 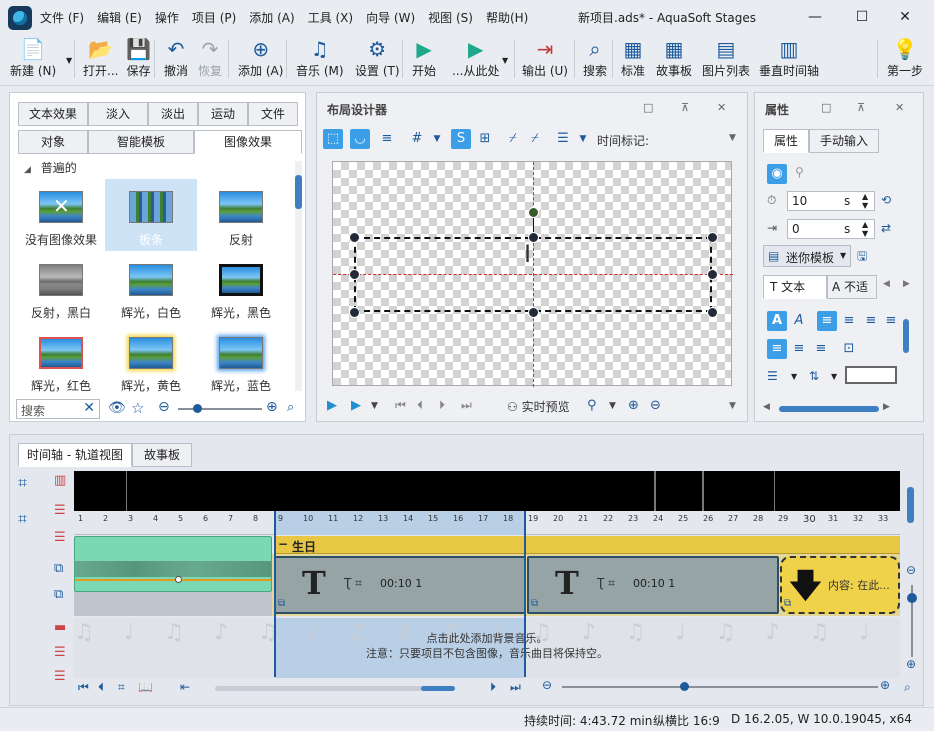 I want to click on tab-properties: 属性, so click(x=786, y=141).